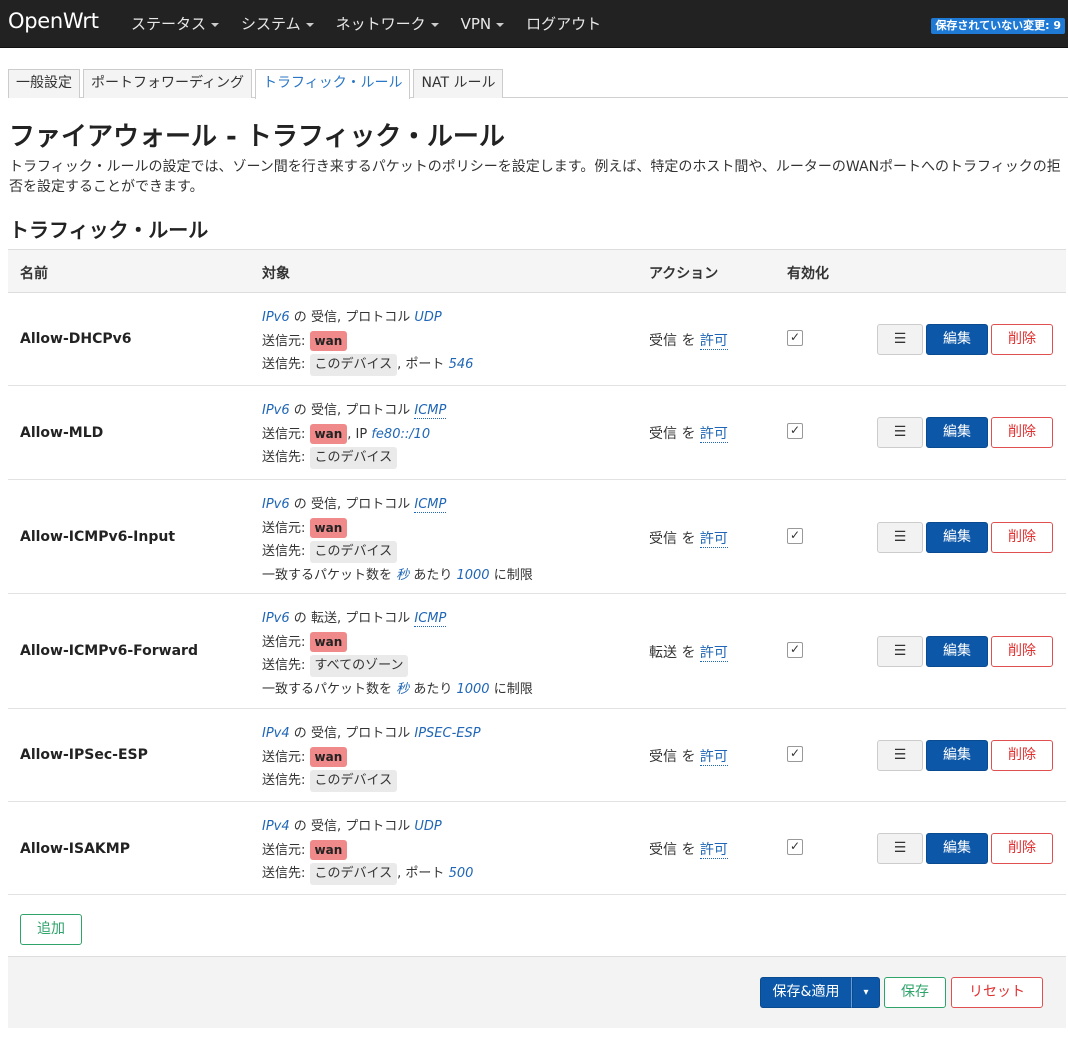 This screenshot has width=1068, height=1044. What do you see at coordinates (53, 21) in the screenshot?
I see `brand-logo: OpenWrt` at bounding box center [53, 21].